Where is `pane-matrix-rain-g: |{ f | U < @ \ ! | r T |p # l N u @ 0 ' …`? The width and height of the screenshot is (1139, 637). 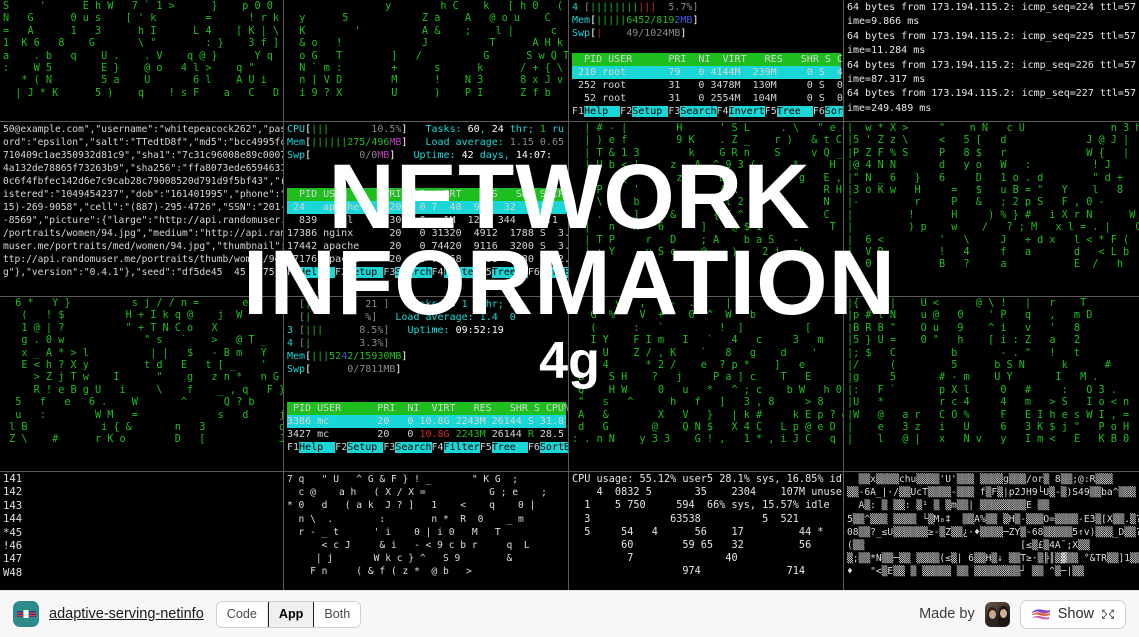 pane-matrix-rain-g: |{ f | U < @ \ ! | r T |p # l N u @ 0 ' … is located at coordinates (991, 384).